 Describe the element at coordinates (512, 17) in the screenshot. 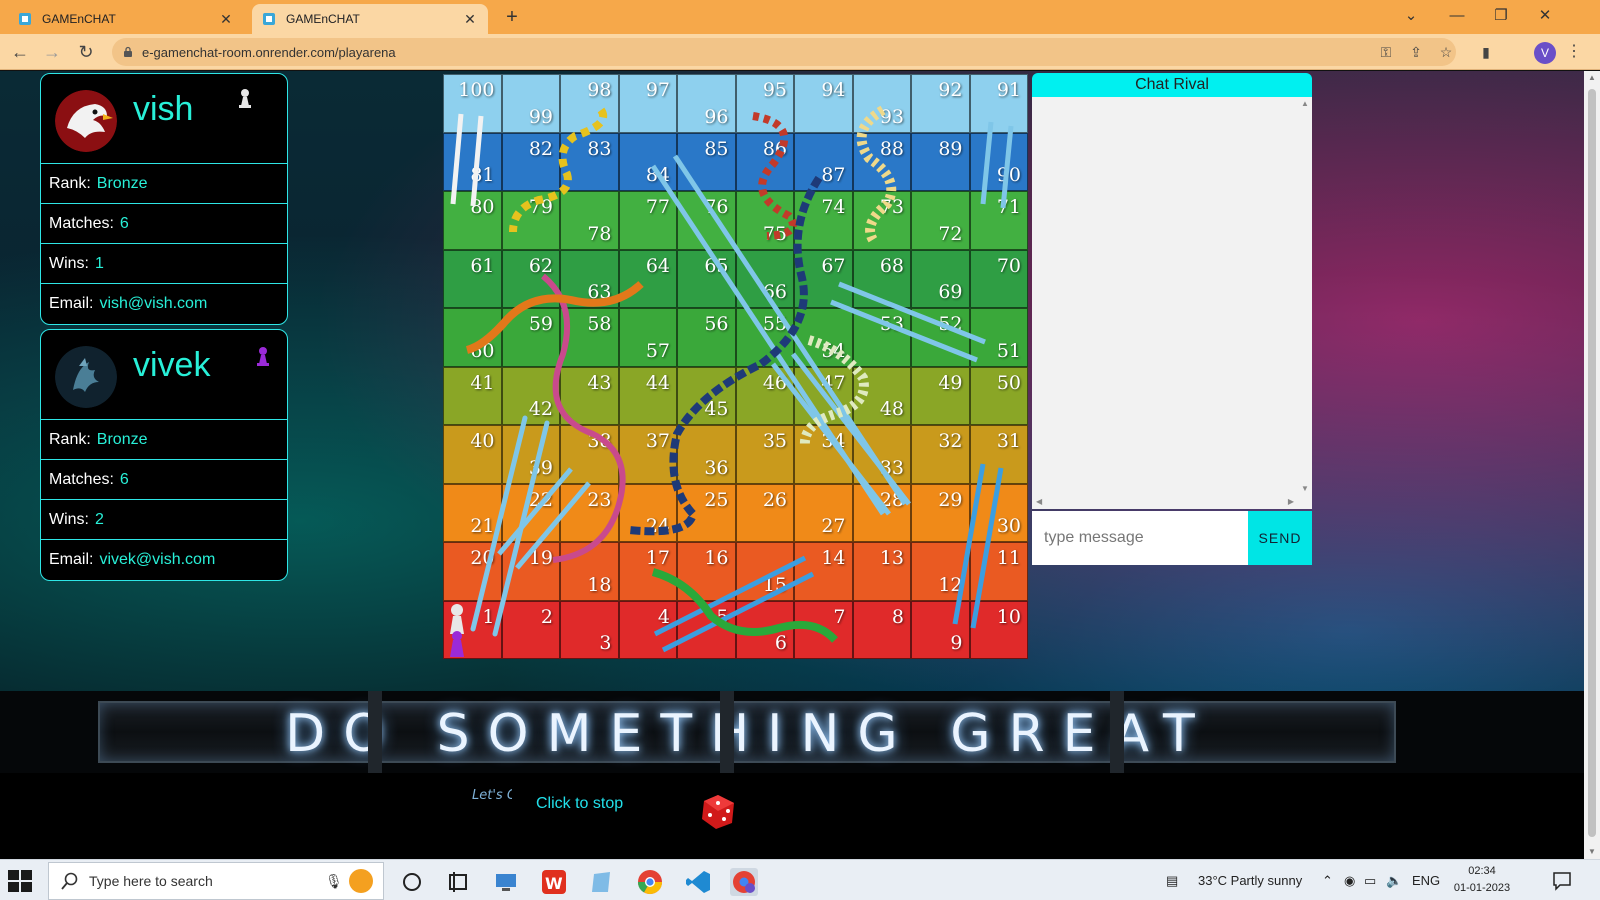

I see `new-tab-button: +` at that location.